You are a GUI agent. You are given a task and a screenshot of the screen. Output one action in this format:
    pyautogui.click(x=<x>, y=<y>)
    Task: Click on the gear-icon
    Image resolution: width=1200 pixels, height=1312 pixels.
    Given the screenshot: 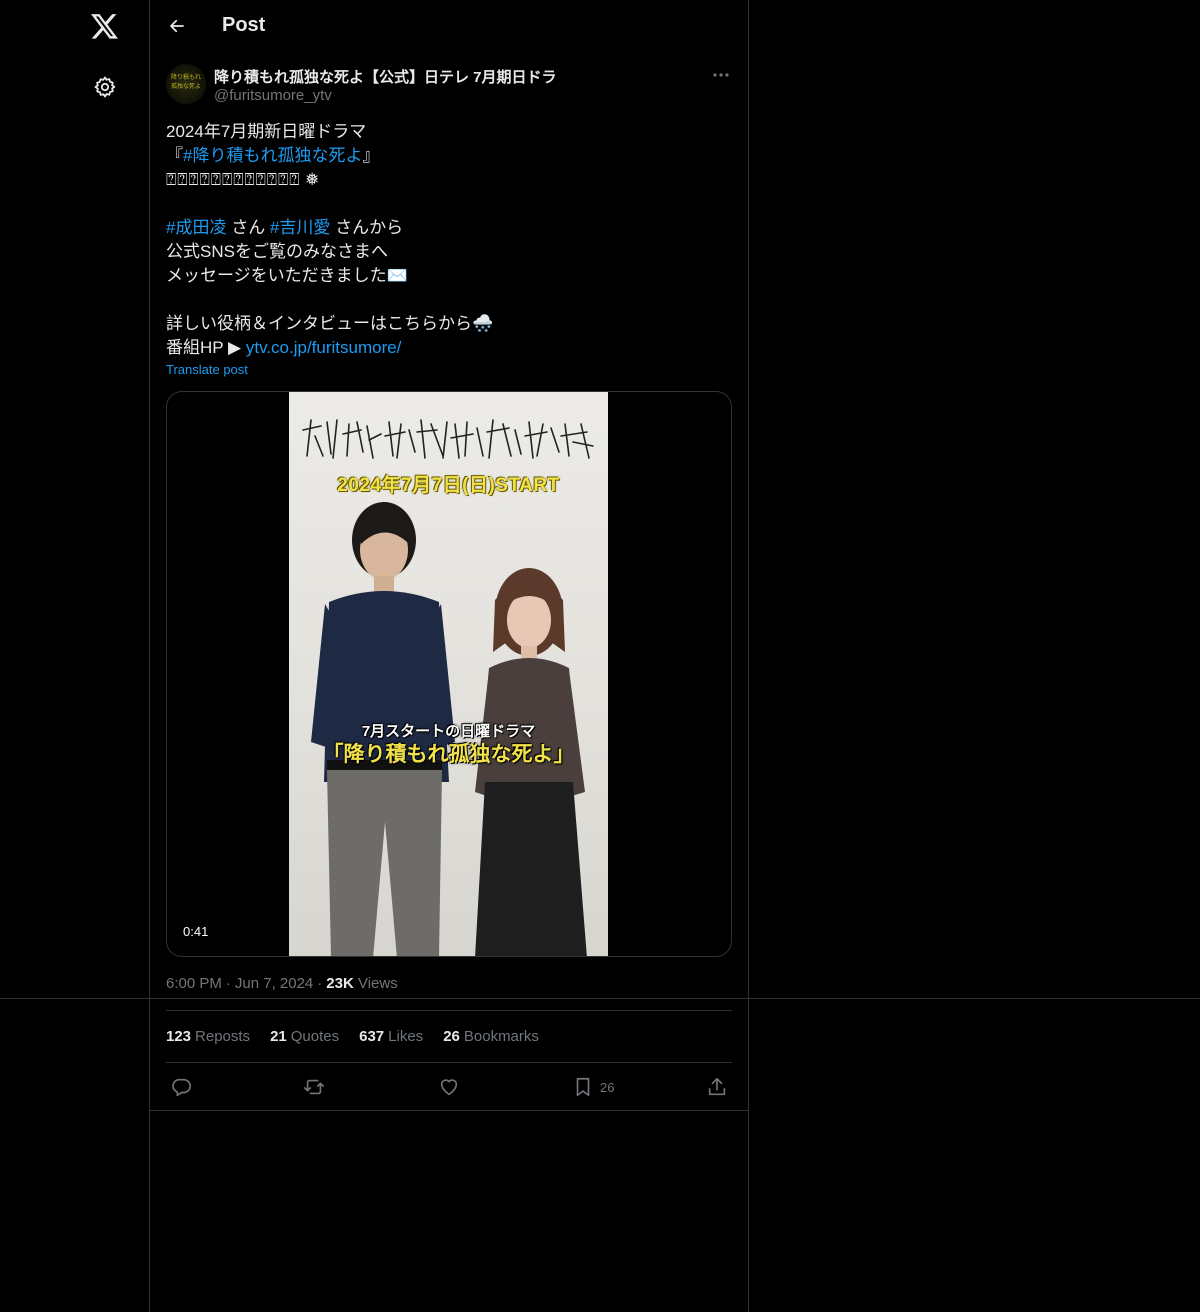 What is the action you would take?
    pyautogui.click(x=105, y=87)
    